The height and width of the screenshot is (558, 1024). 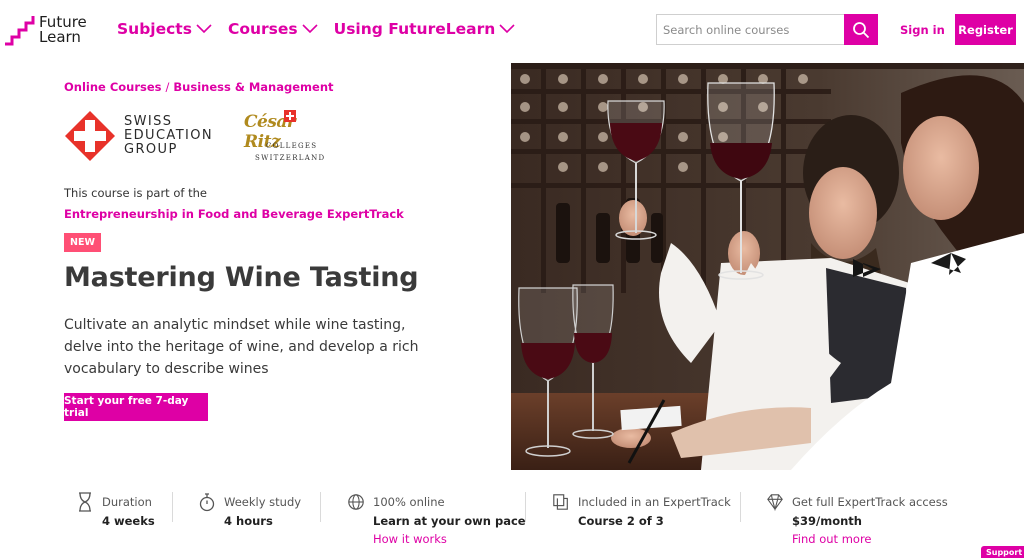 I want to click on seg-wordmark: SWISS EDUCATION GROUP, so click(x=168, y=136).